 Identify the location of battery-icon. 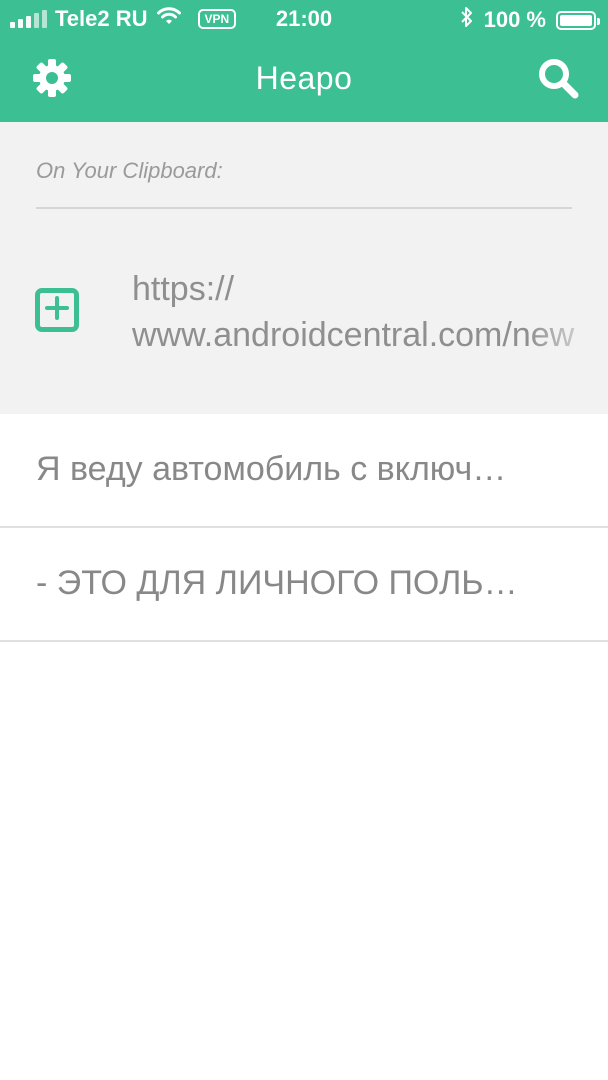
(578, 20).